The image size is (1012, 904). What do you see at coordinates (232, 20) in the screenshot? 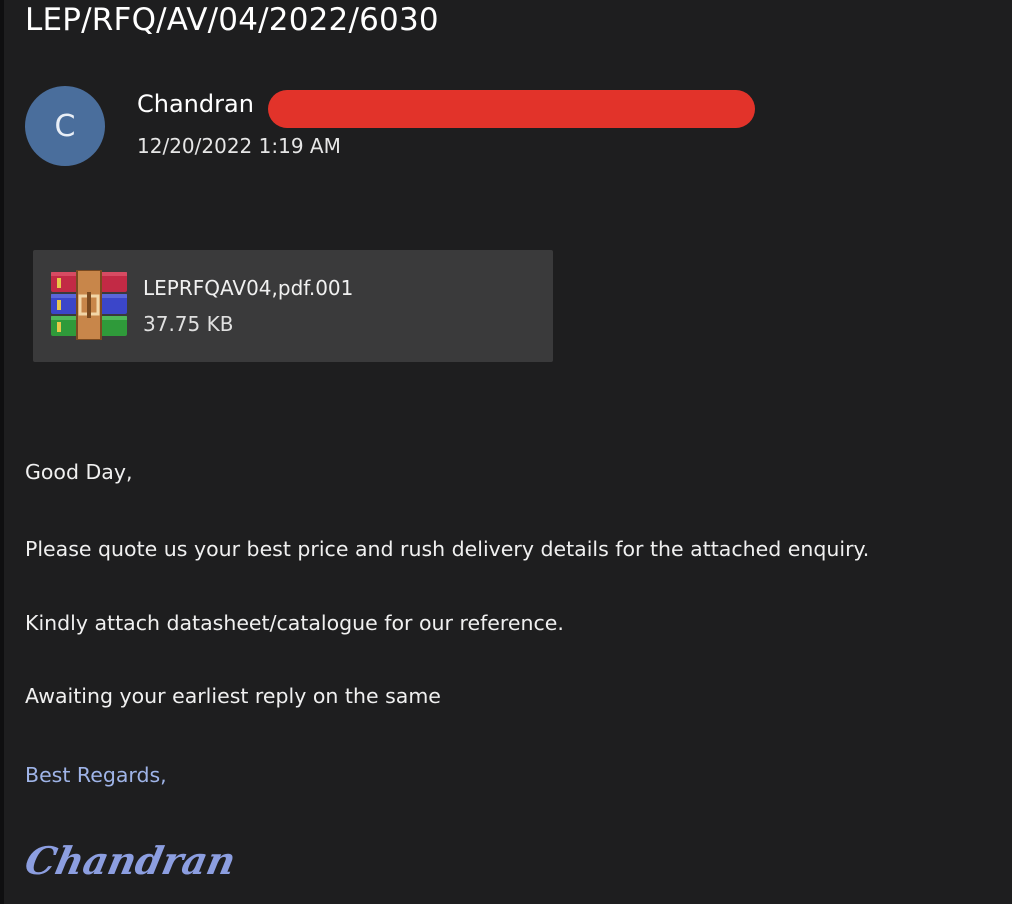
I see `email-subject: LEP/RFQ/AV/04/2022/6030` at bounding box center [232, 20].